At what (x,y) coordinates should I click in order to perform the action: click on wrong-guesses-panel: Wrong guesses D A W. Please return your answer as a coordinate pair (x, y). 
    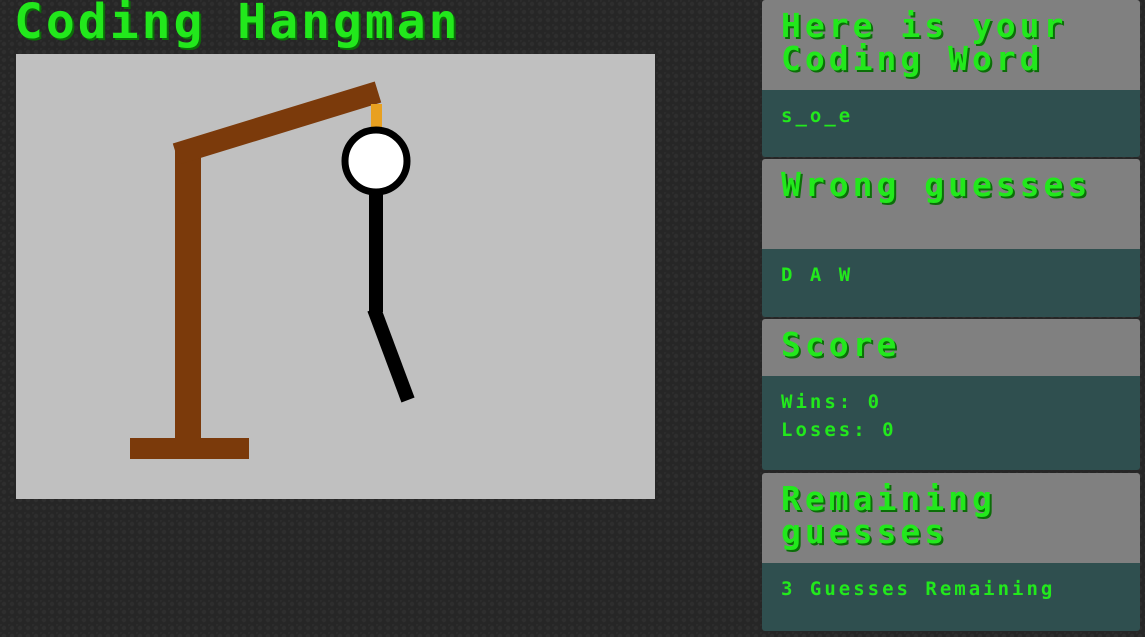
    Looking at the image, I should click on (951, 238).